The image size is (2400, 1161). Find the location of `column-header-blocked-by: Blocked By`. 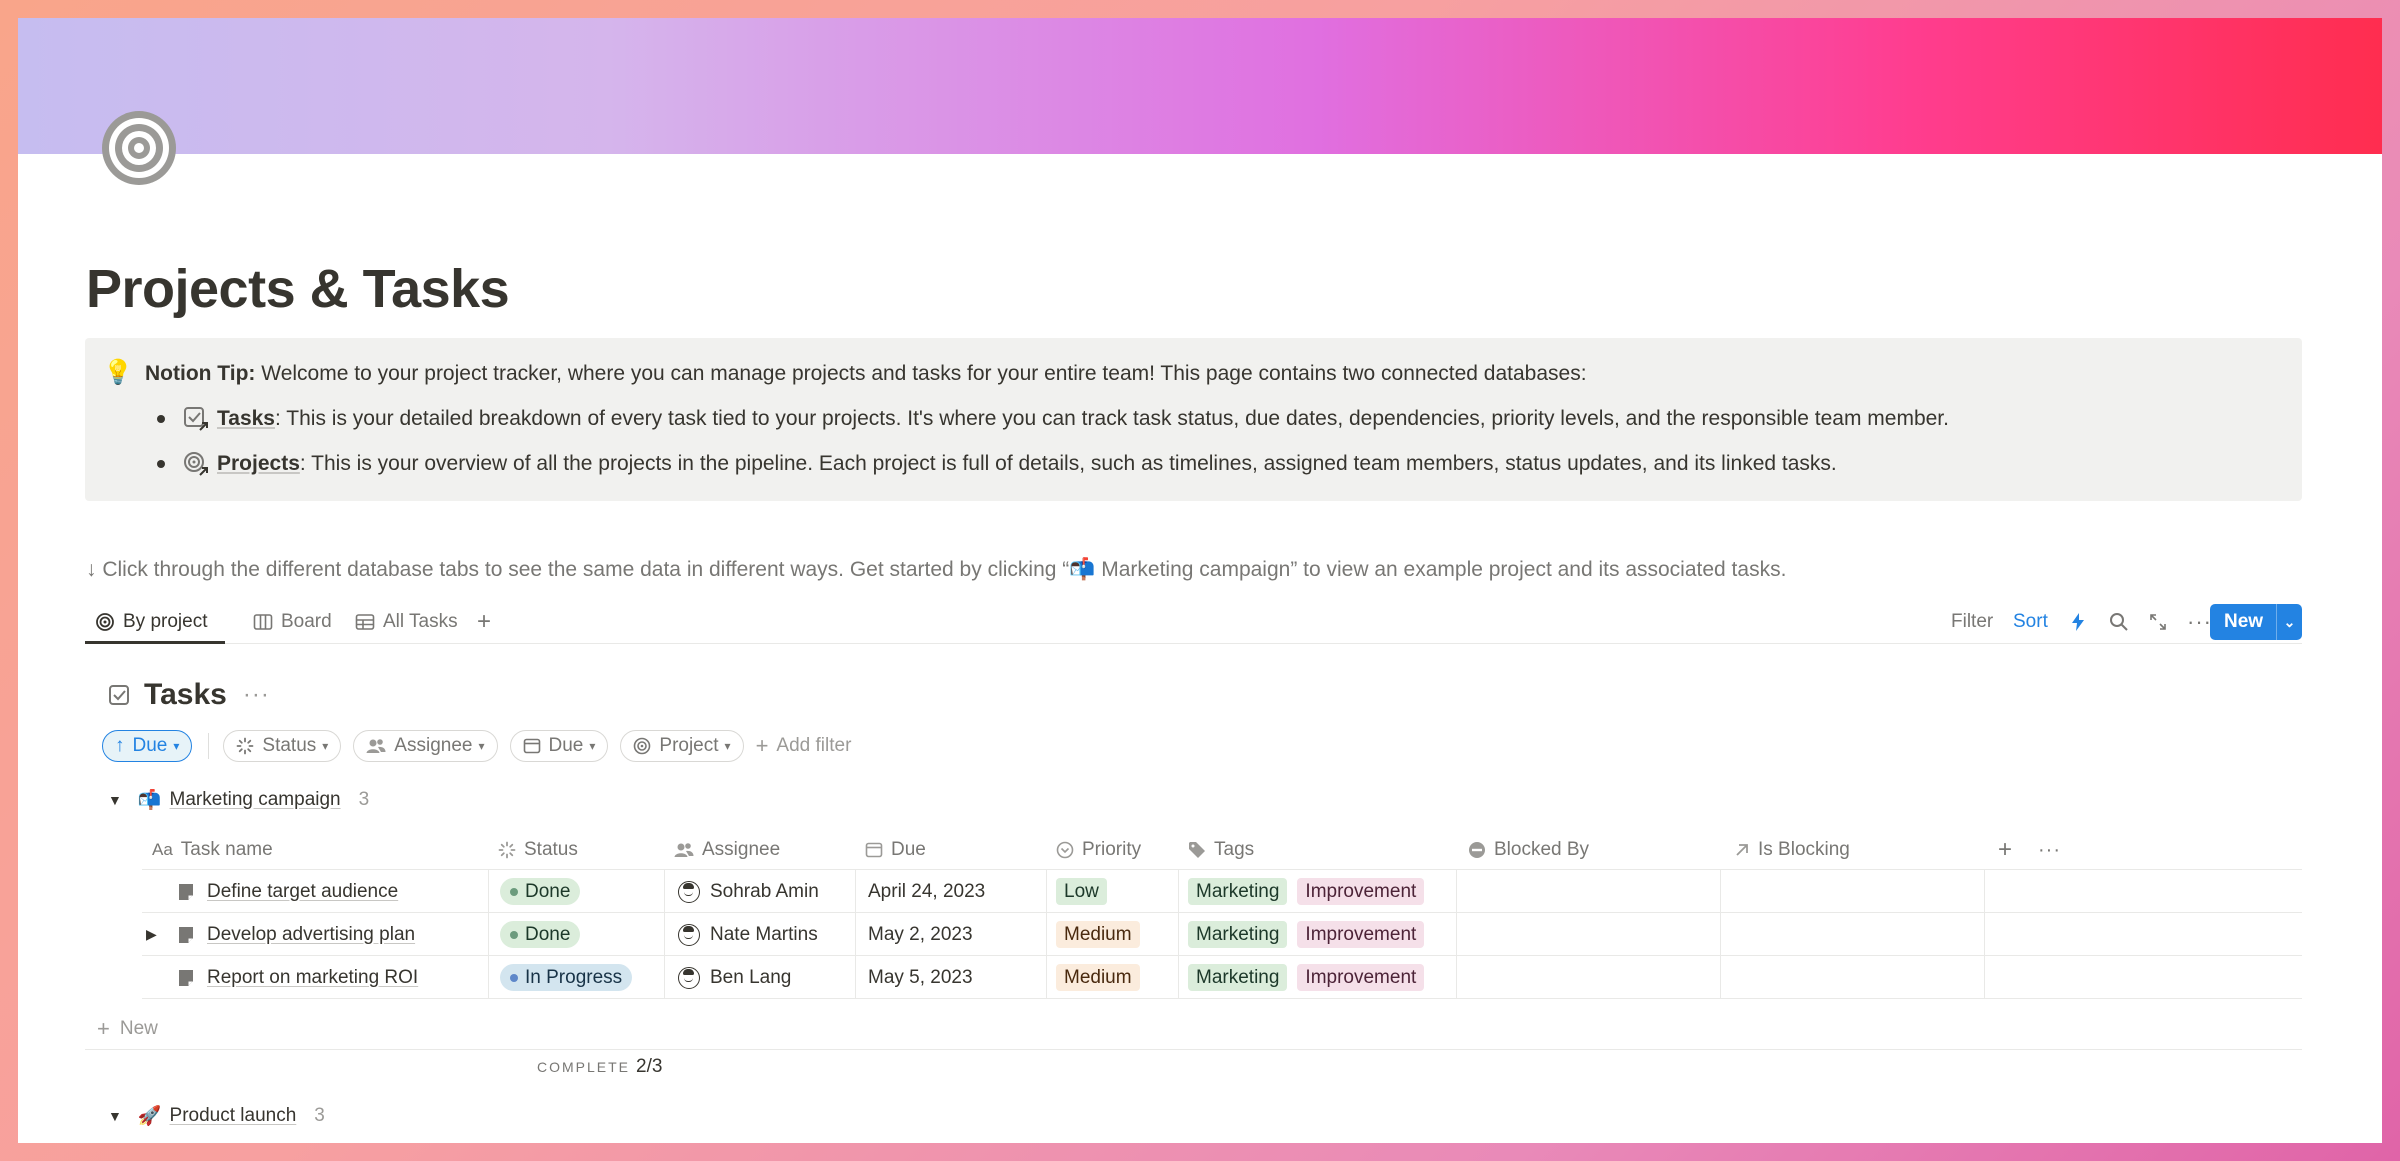

column-header-blocked-by: Blocked By is located at coordinates (1528, 850).